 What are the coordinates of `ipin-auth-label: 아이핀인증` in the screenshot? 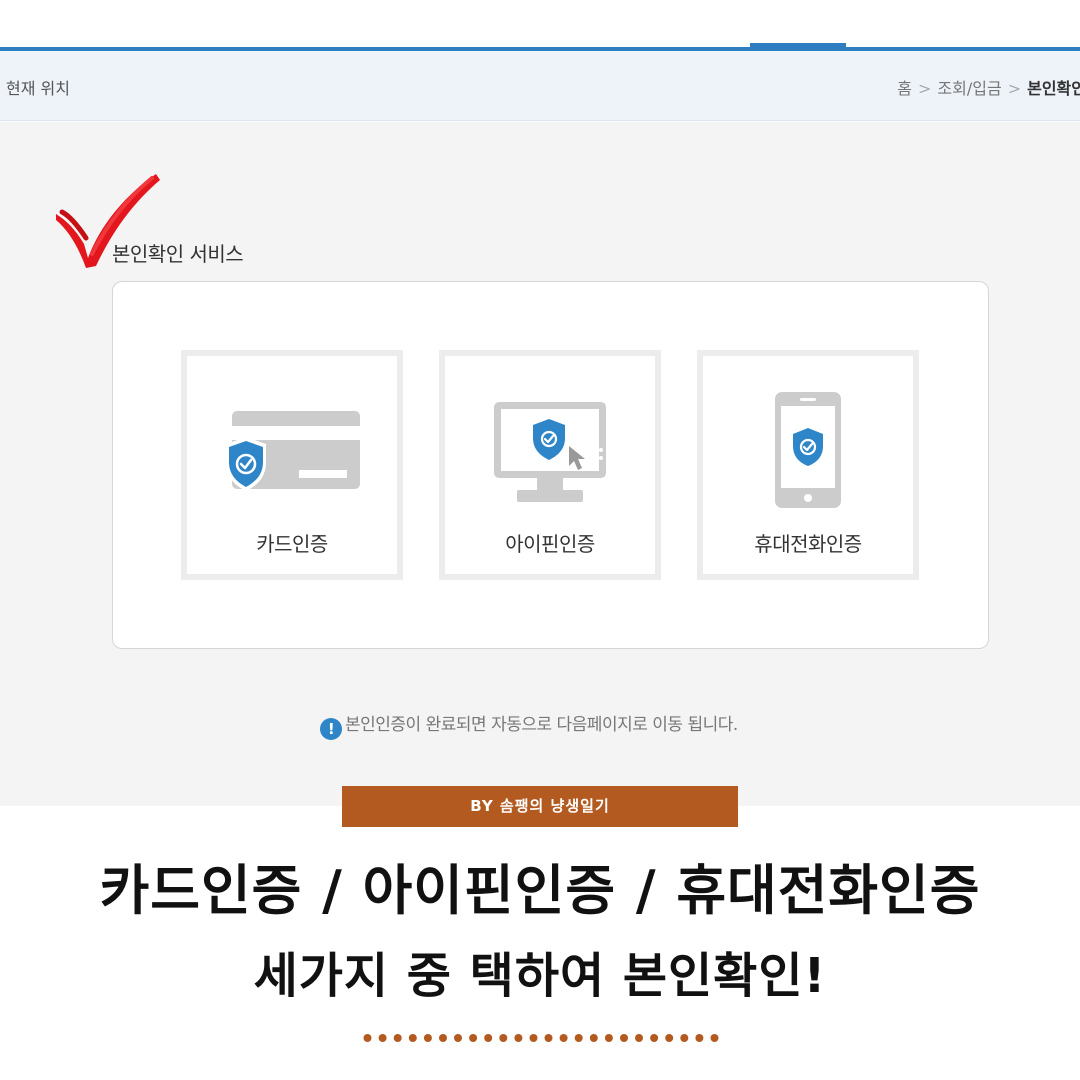 It's located at (550, 544).